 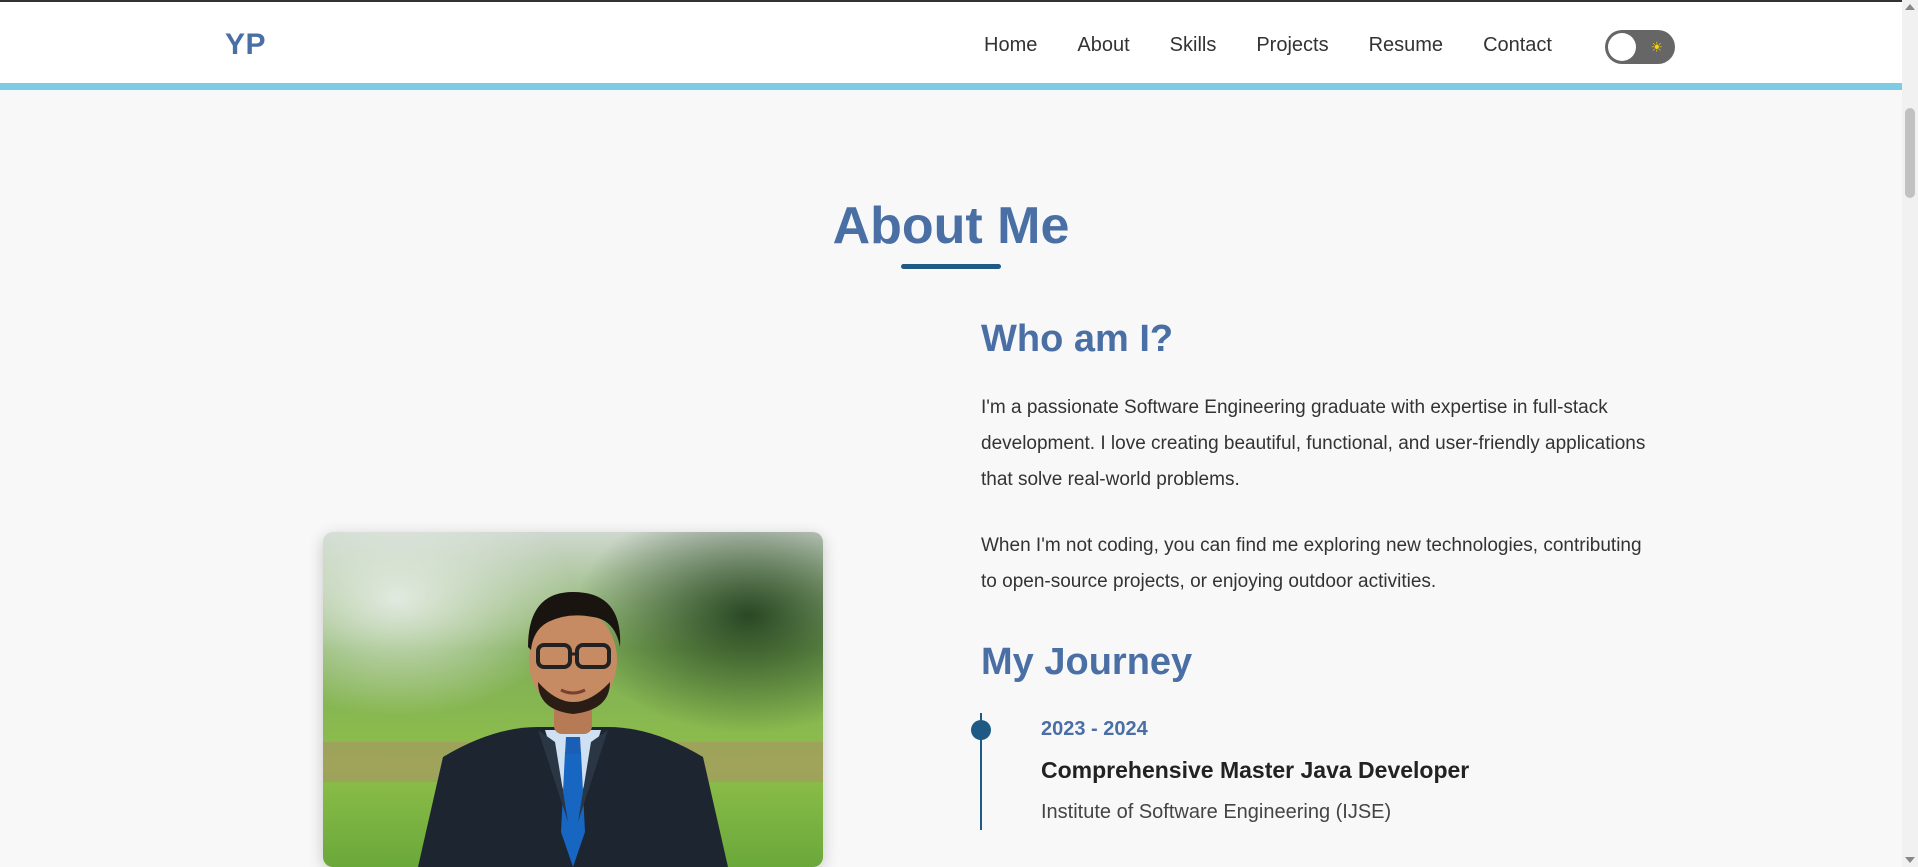 What do you see at coordinates (1910, 153) in the screenshot?
I see `scrollbar-thumb` at bounding box center [1910, 153].